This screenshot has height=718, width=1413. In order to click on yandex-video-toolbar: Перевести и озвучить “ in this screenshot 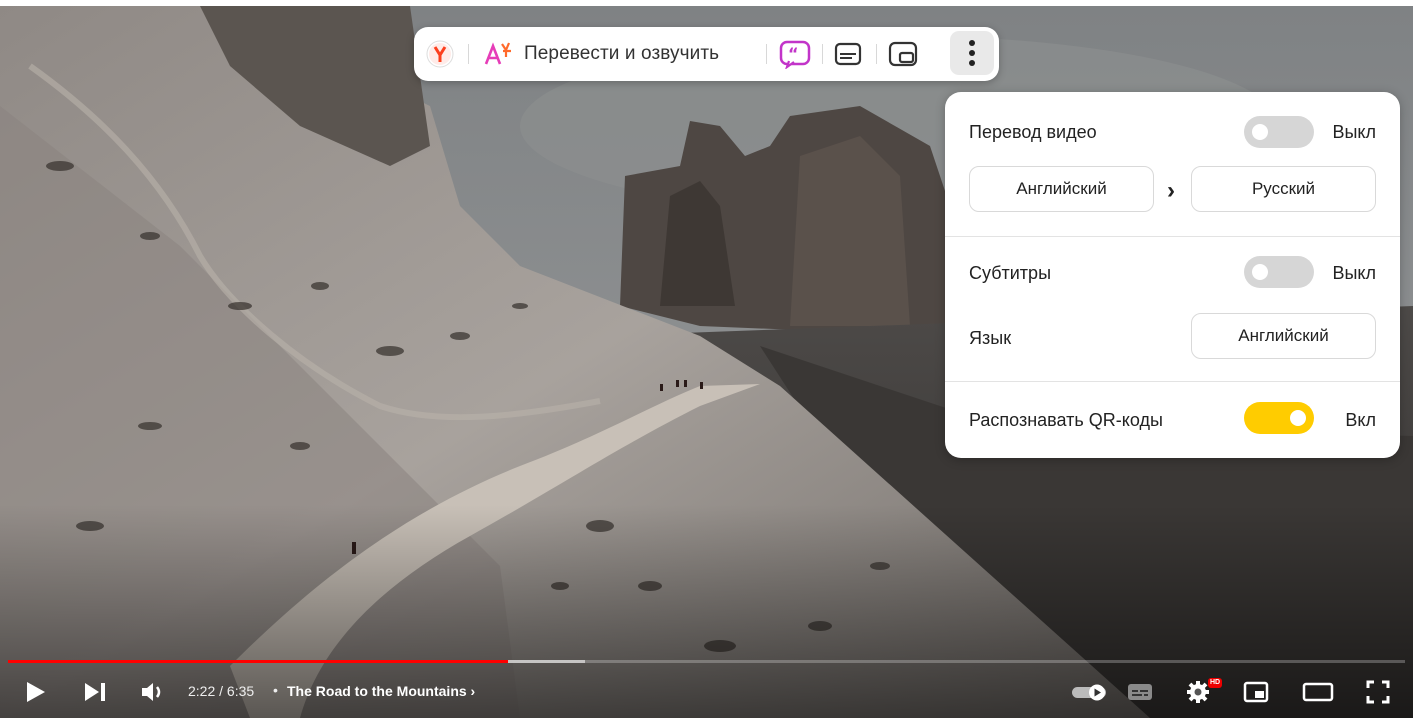, I will do `click(706, 54)`.